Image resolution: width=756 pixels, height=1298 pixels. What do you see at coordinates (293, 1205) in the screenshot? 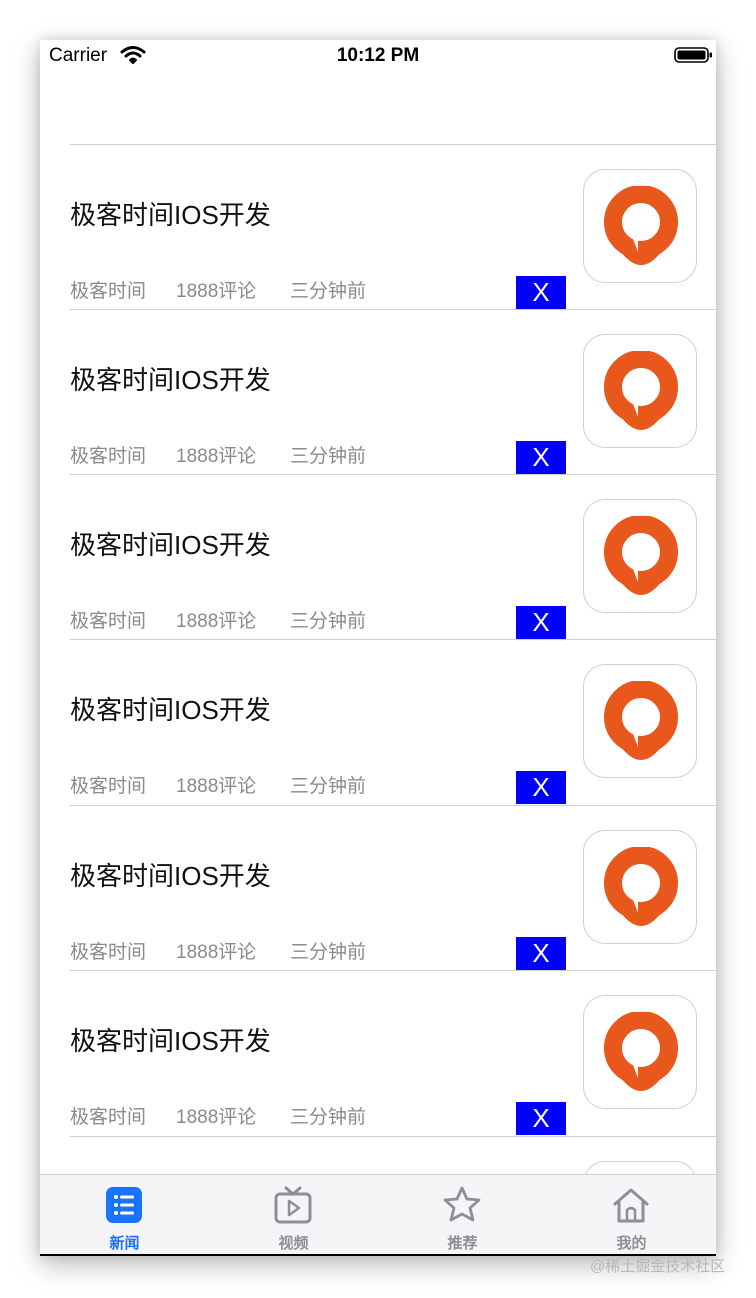
I see `video-tv-icon` at bounding box center [293, 1205].